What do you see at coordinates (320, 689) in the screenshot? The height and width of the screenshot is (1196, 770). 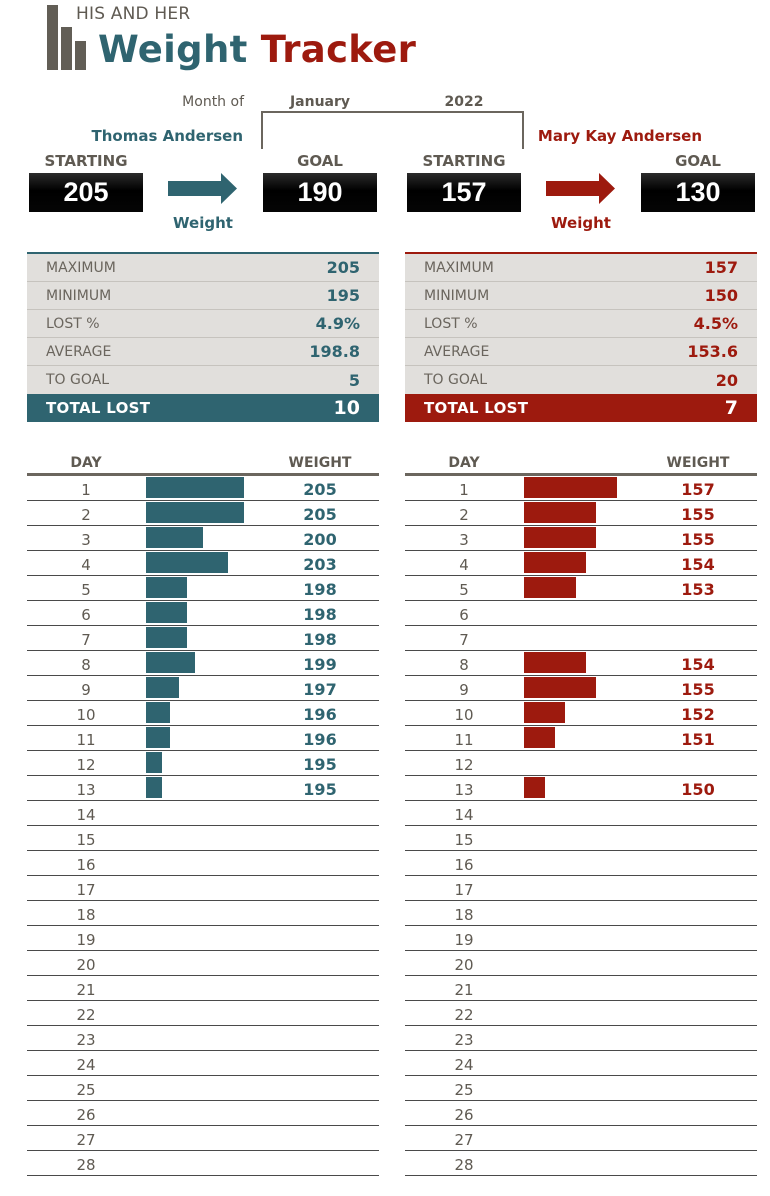 I see `weight-entry: 197` at bounding box center [320, 689].